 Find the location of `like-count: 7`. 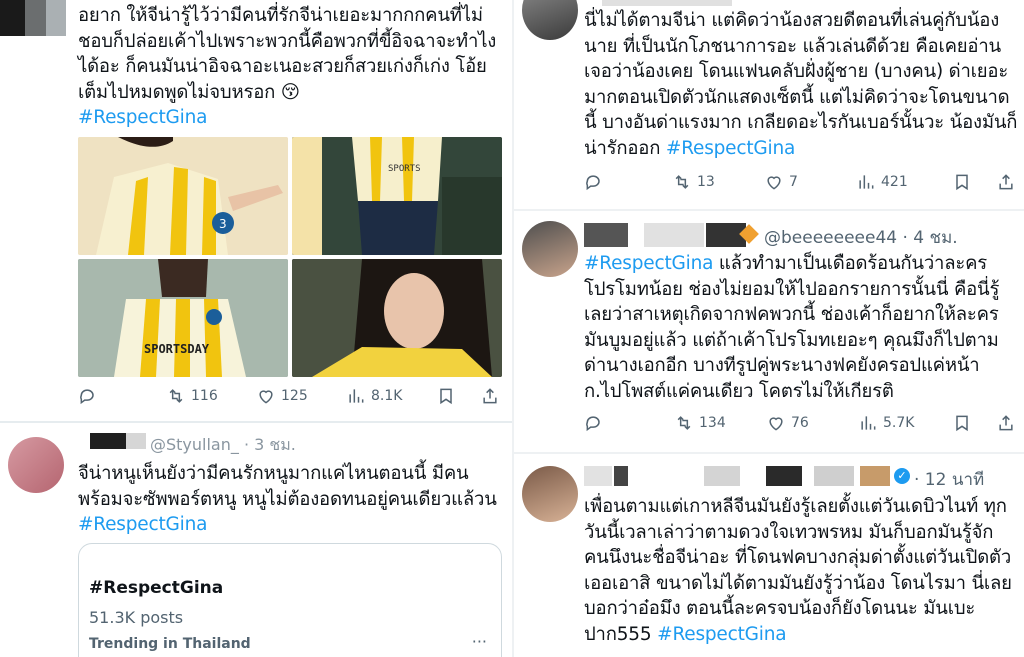

like-count: 7 is located at coordinates (793, 182).